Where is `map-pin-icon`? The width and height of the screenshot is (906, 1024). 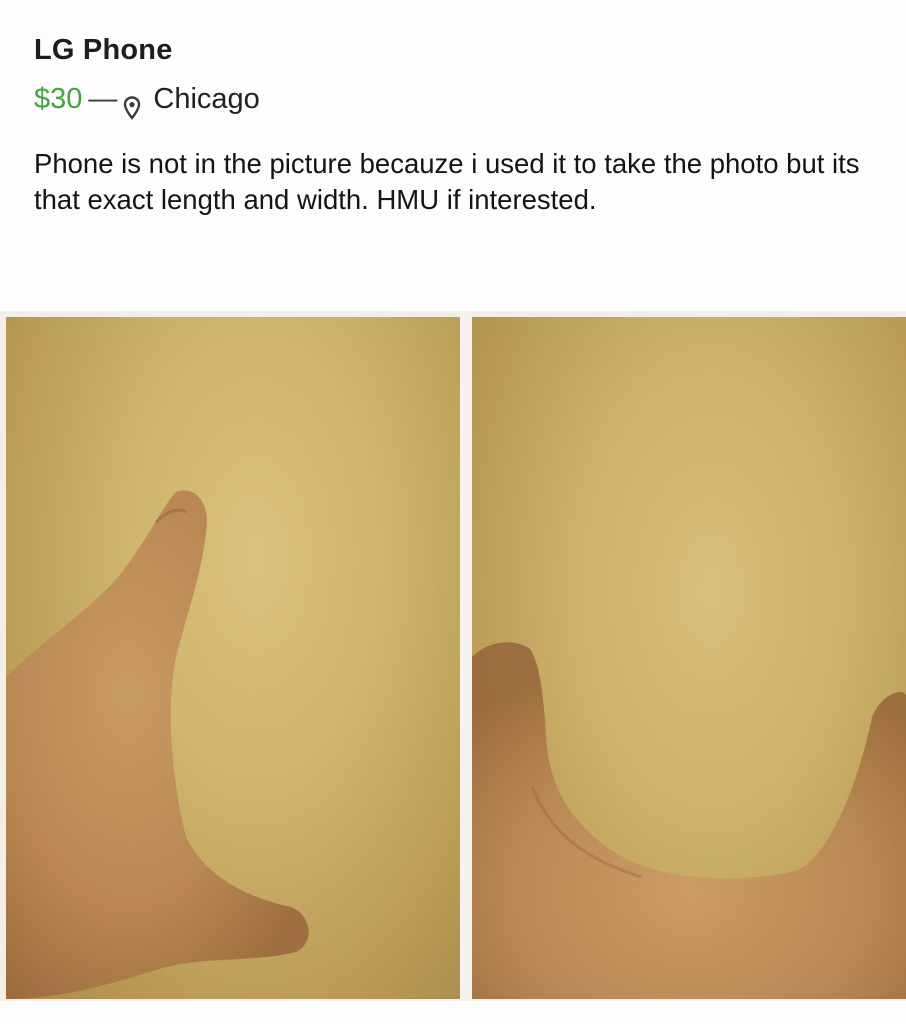
map-pin-icon is located at coordinates (132, 103).